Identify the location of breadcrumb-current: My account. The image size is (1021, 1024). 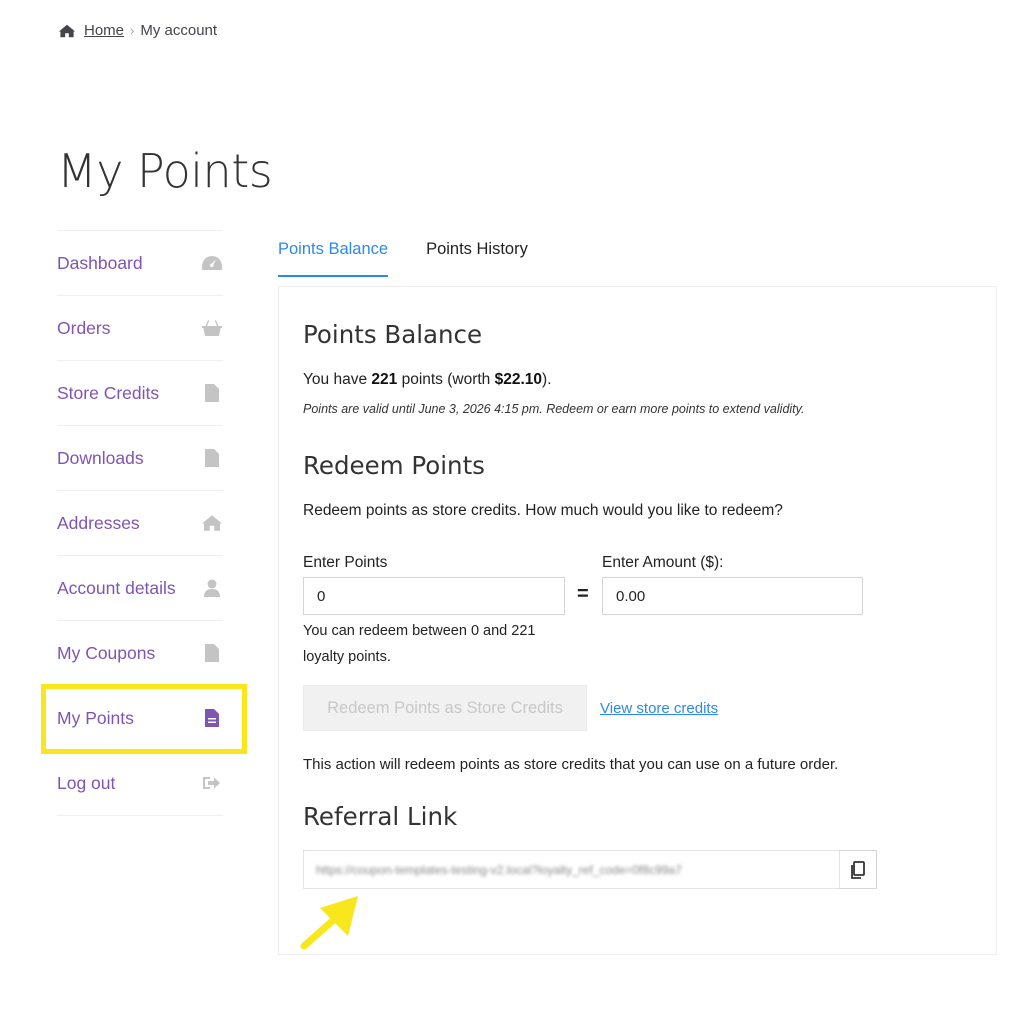
(179, 30).